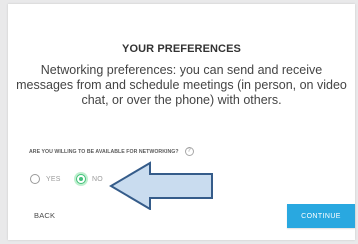  What do you see at coordinates (89, 179) in the screenshot?
I see `radio-option-no: NO` at bounding box center [89, 179].